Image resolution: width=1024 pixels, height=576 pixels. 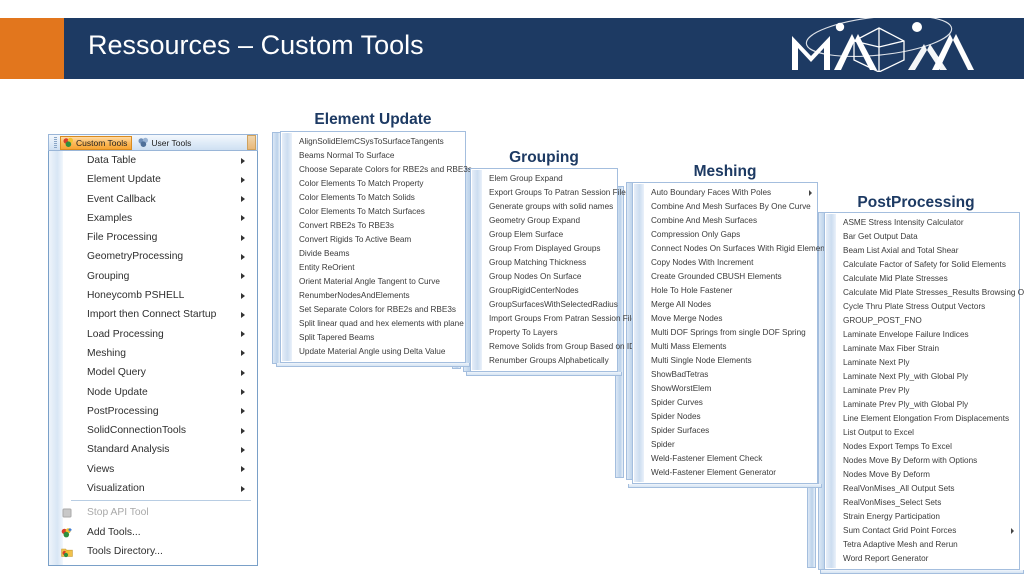 I want to click on submenu-item: RealVonMises_Select Sets, so click(x=922, y=503).